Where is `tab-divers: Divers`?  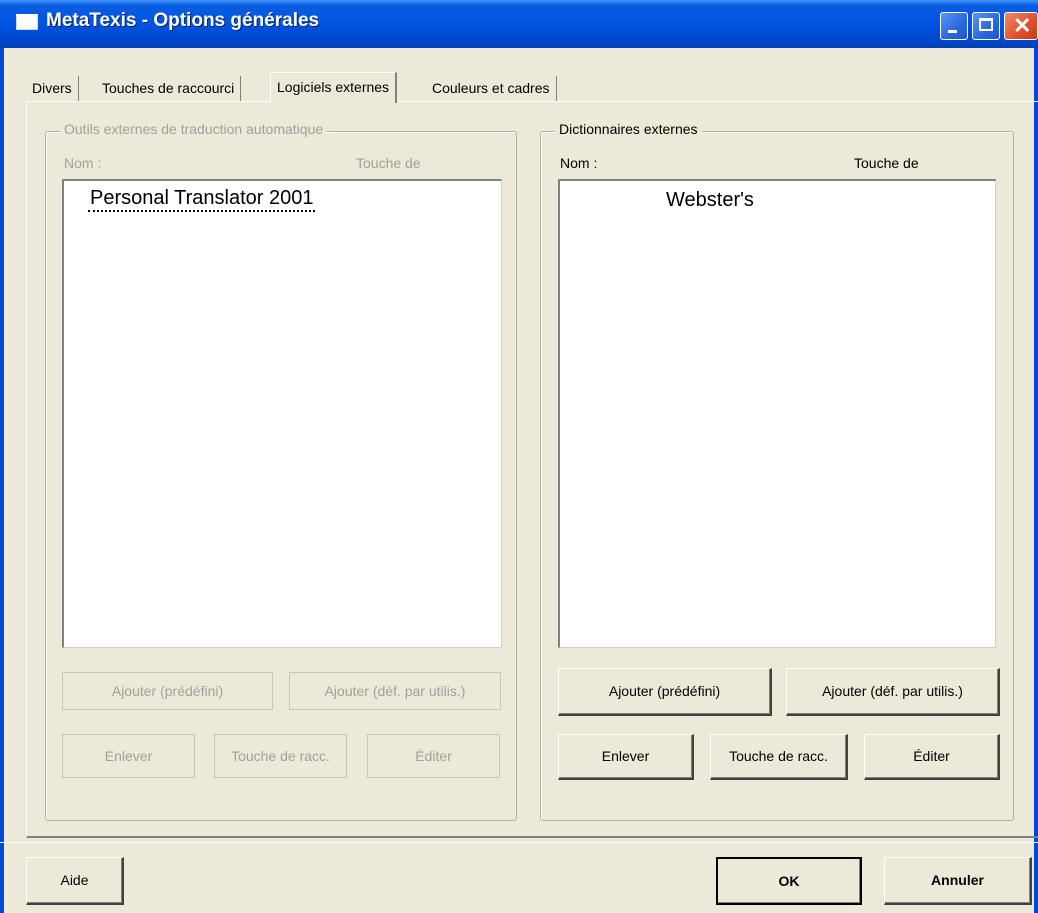 tab-divers: Divers is located at coordinates (52, 89).